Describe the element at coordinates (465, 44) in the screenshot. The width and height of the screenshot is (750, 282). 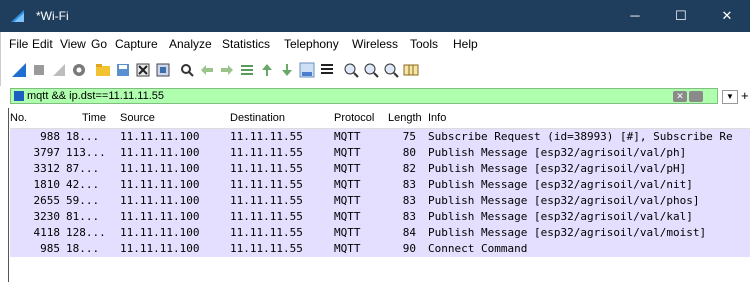
I see `menu-help: Help` at that location.